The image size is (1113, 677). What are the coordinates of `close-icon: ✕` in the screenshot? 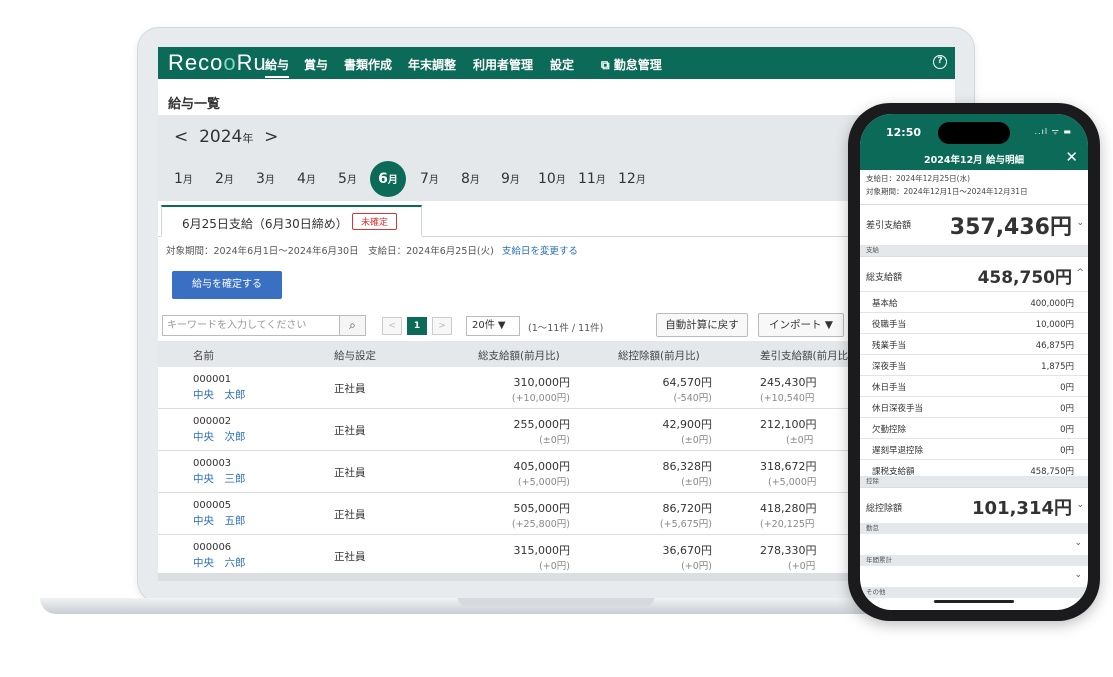 It's located at (1071, 157).